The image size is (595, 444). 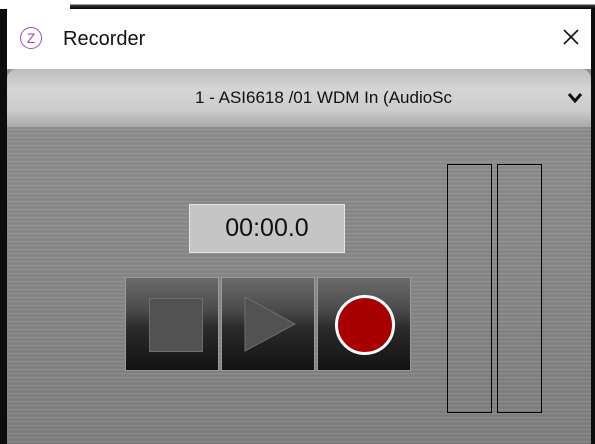 What do you see at coordinates (176, 325) in the screenshot?
I see `stop-icon` at bounding box center [176, 325].